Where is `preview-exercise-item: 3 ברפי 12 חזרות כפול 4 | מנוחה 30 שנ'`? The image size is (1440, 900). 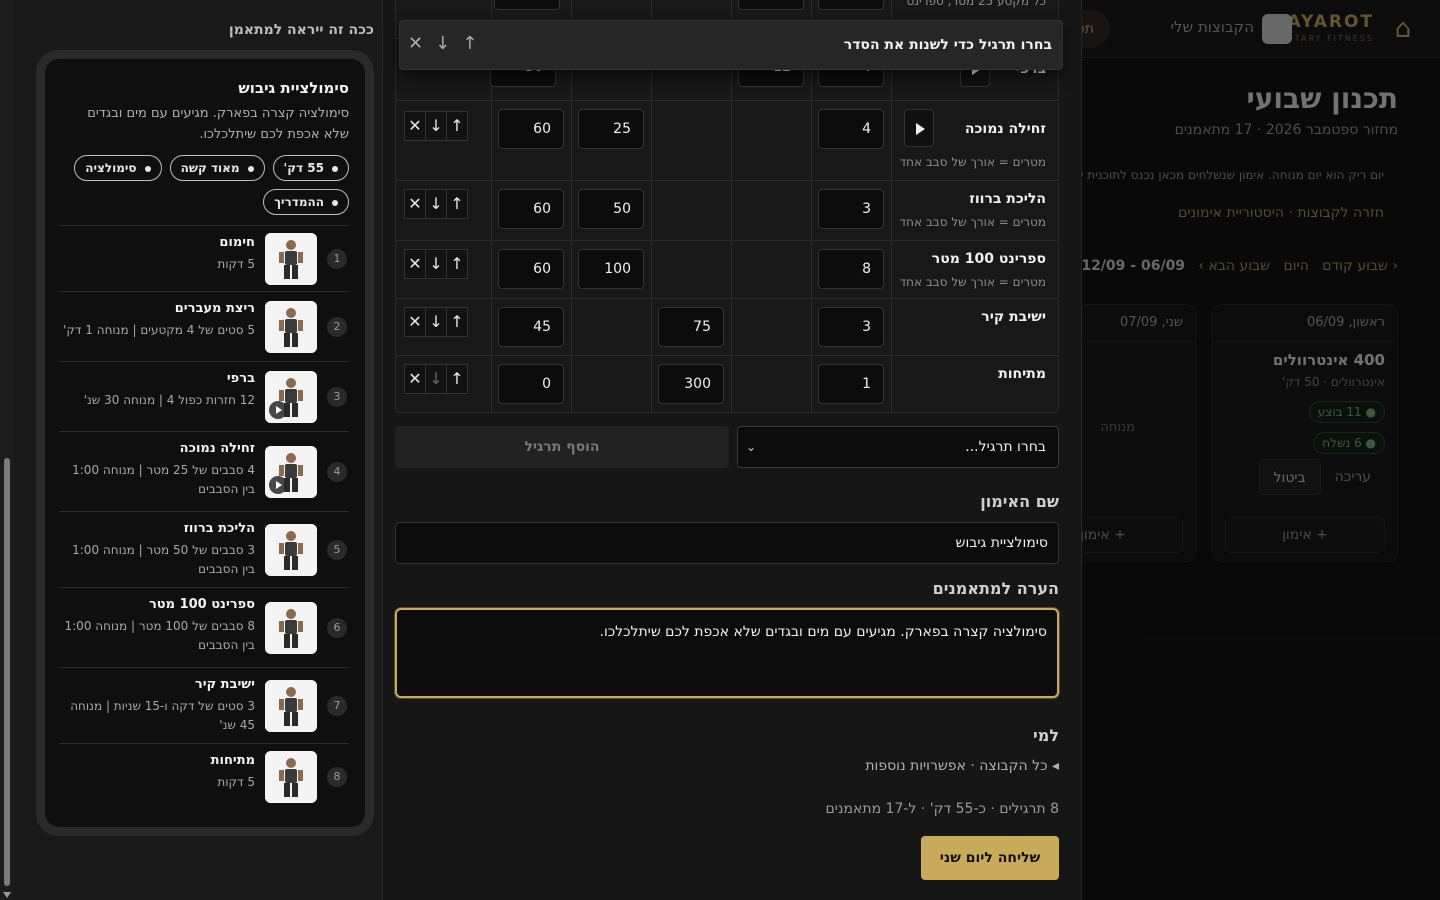
preview-exercise-item: 3 ברפי 12 חזרות כפול 4 | מנוחה 30 שנ' is located at coordinates (204, 396).